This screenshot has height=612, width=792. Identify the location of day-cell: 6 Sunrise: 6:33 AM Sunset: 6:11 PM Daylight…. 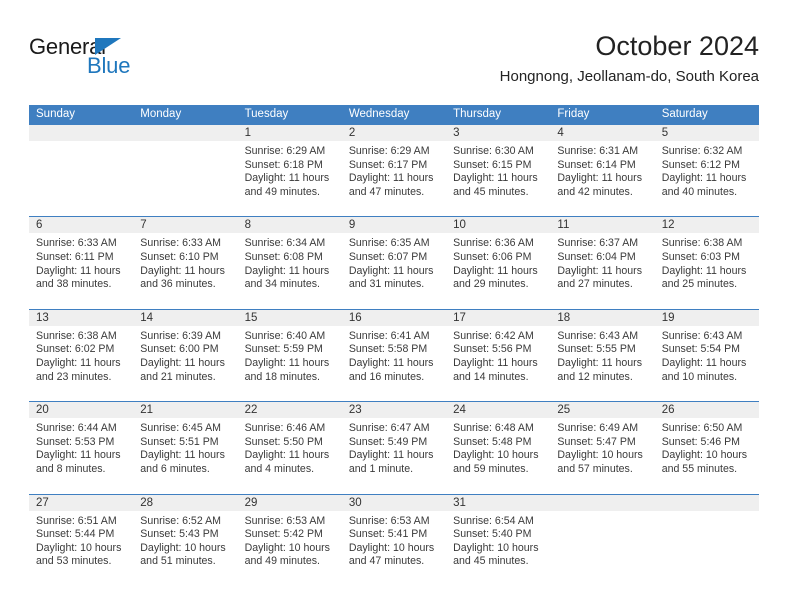
(81, 262).